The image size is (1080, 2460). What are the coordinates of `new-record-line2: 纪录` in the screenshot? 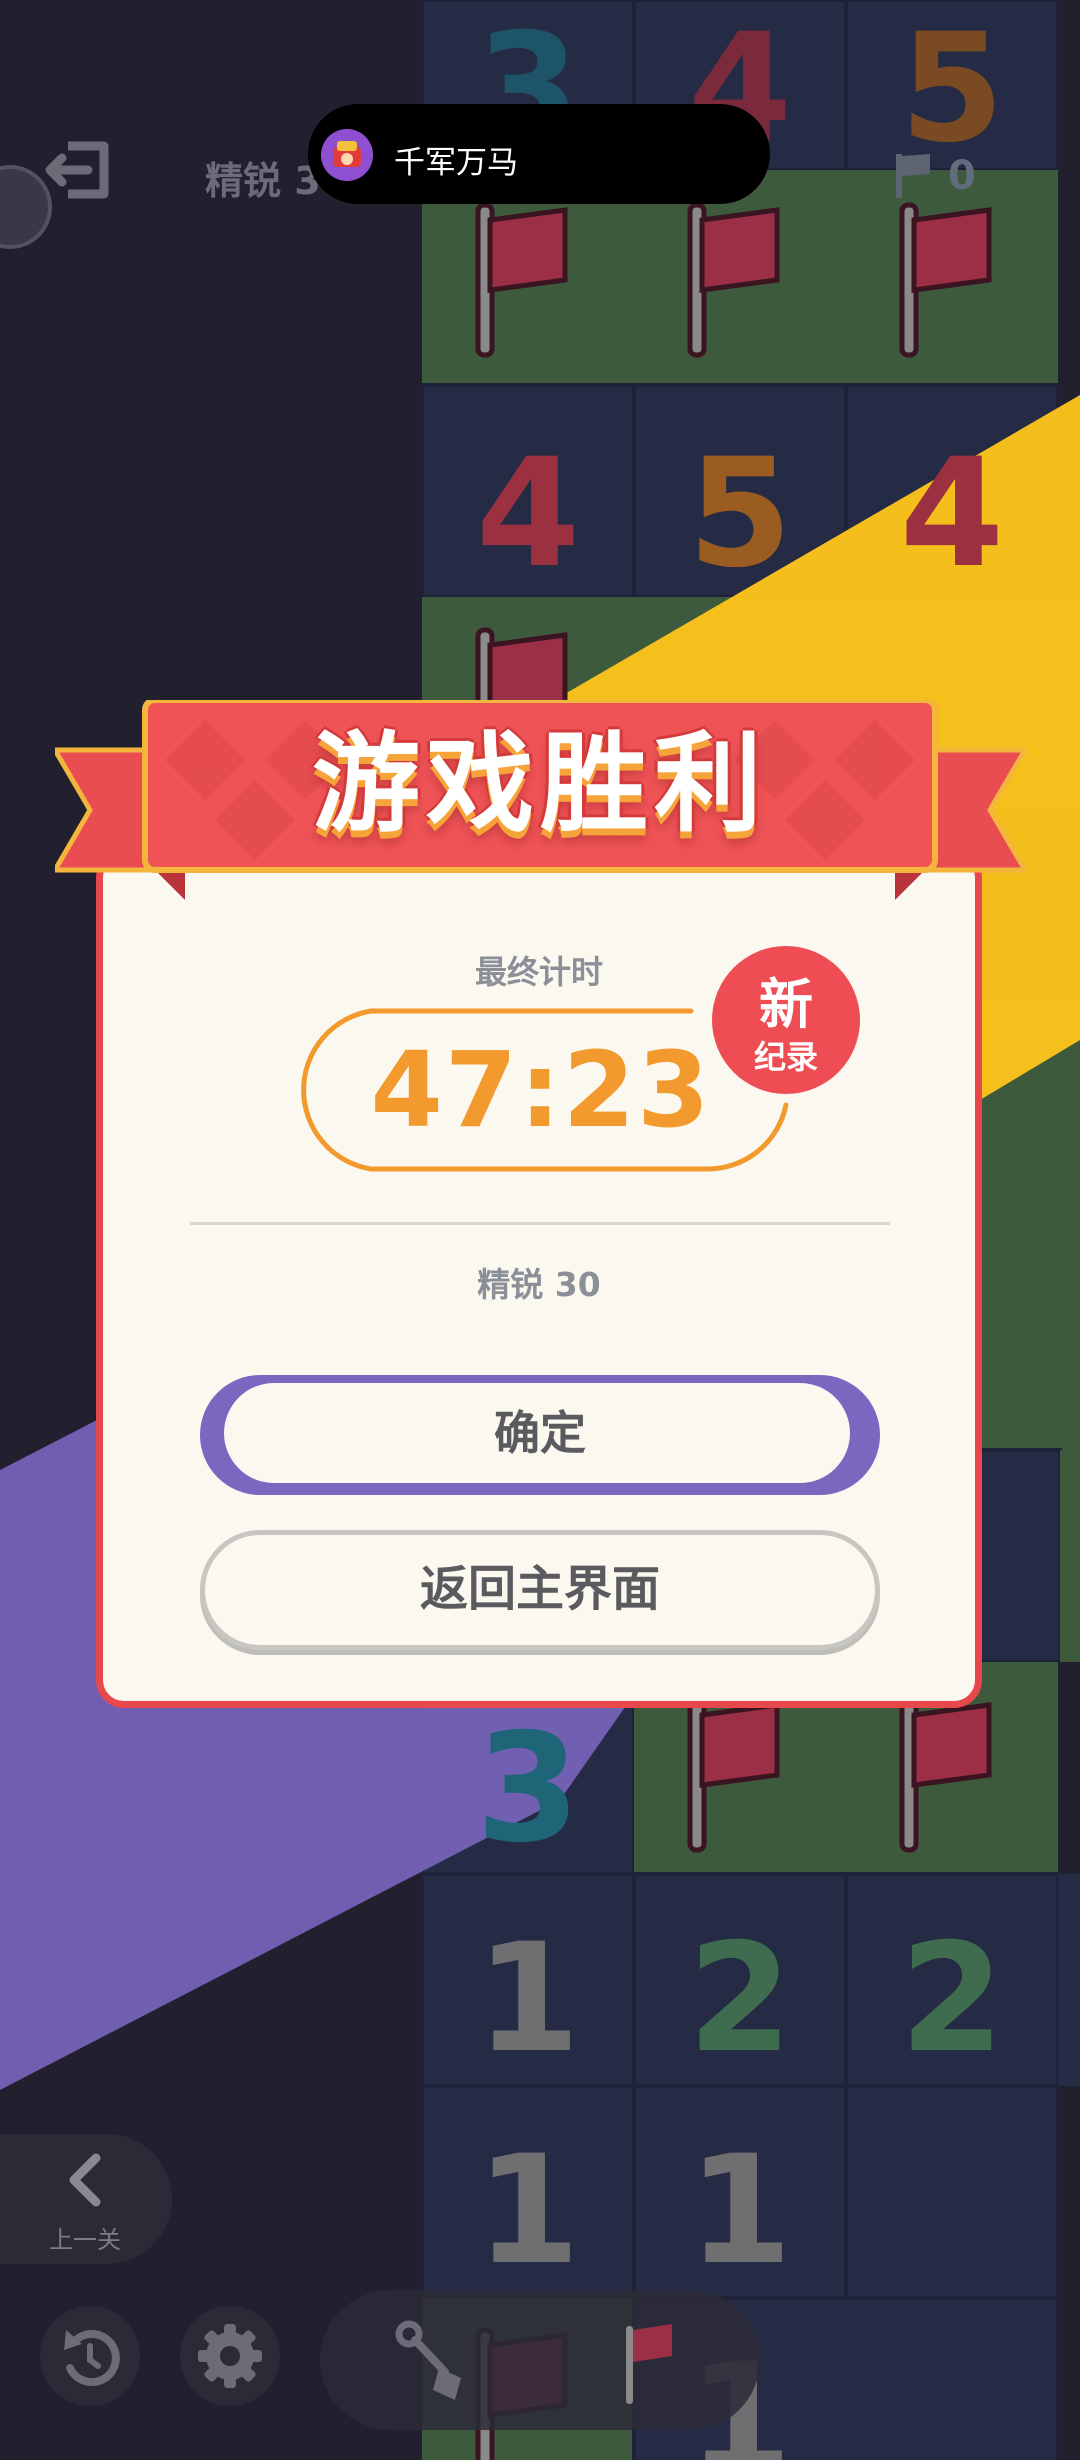 It's located at (785, 1057).